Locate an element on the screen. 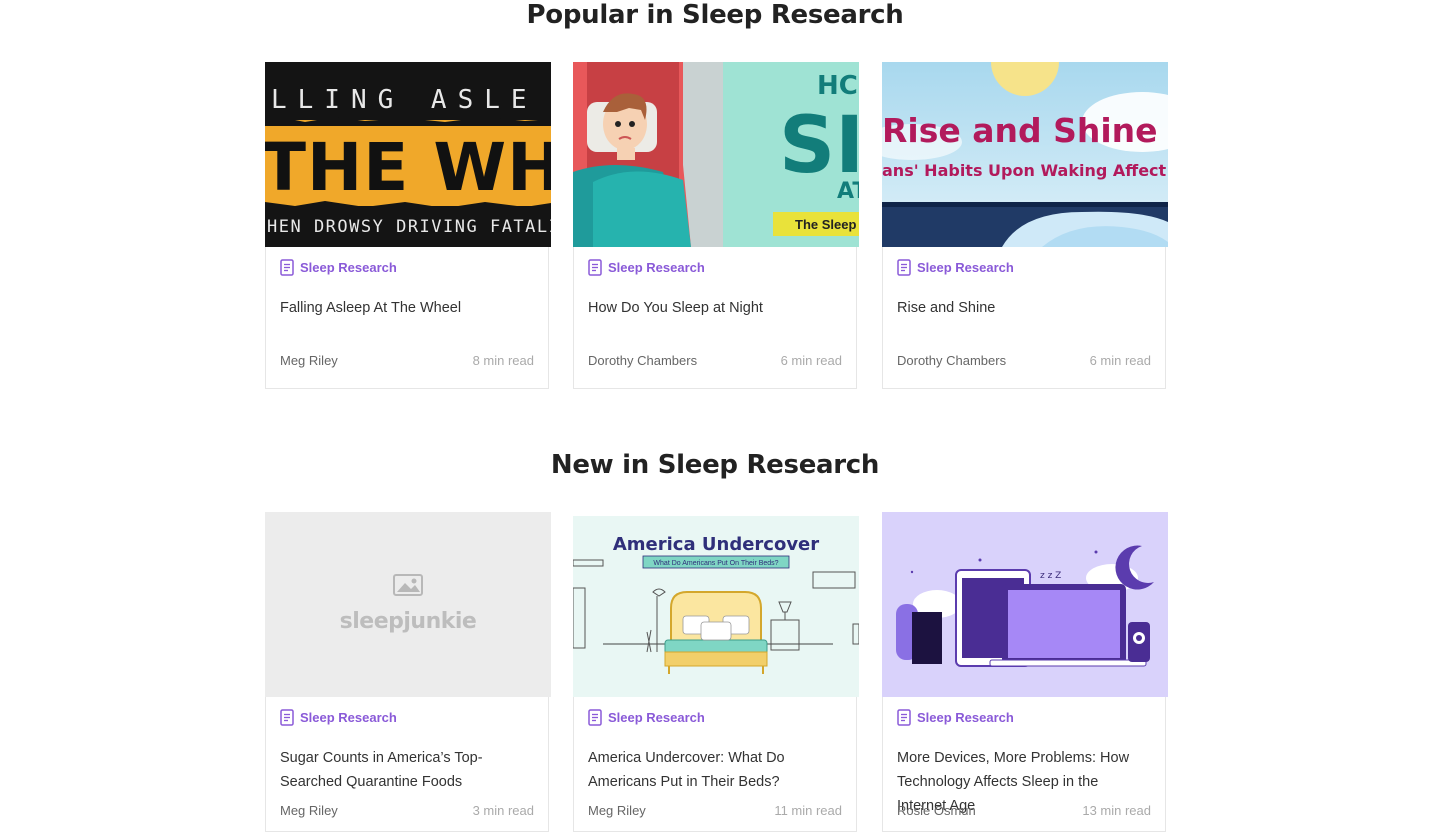 This screenshot has width=1430, height=832. svg-text: HEN DROWSY DRIVING FATALIT is located at coordinates (409, 227).